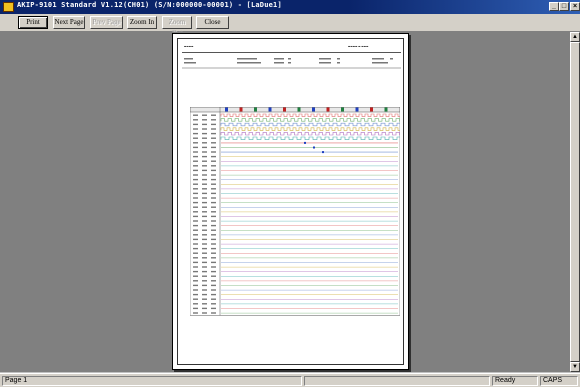 This screenshot has width=580, height=387. What do you see at coordinates (575, 37) in the screenshot?
I see `up-arrow-icon: ▲` at bounding box center [575, 37].